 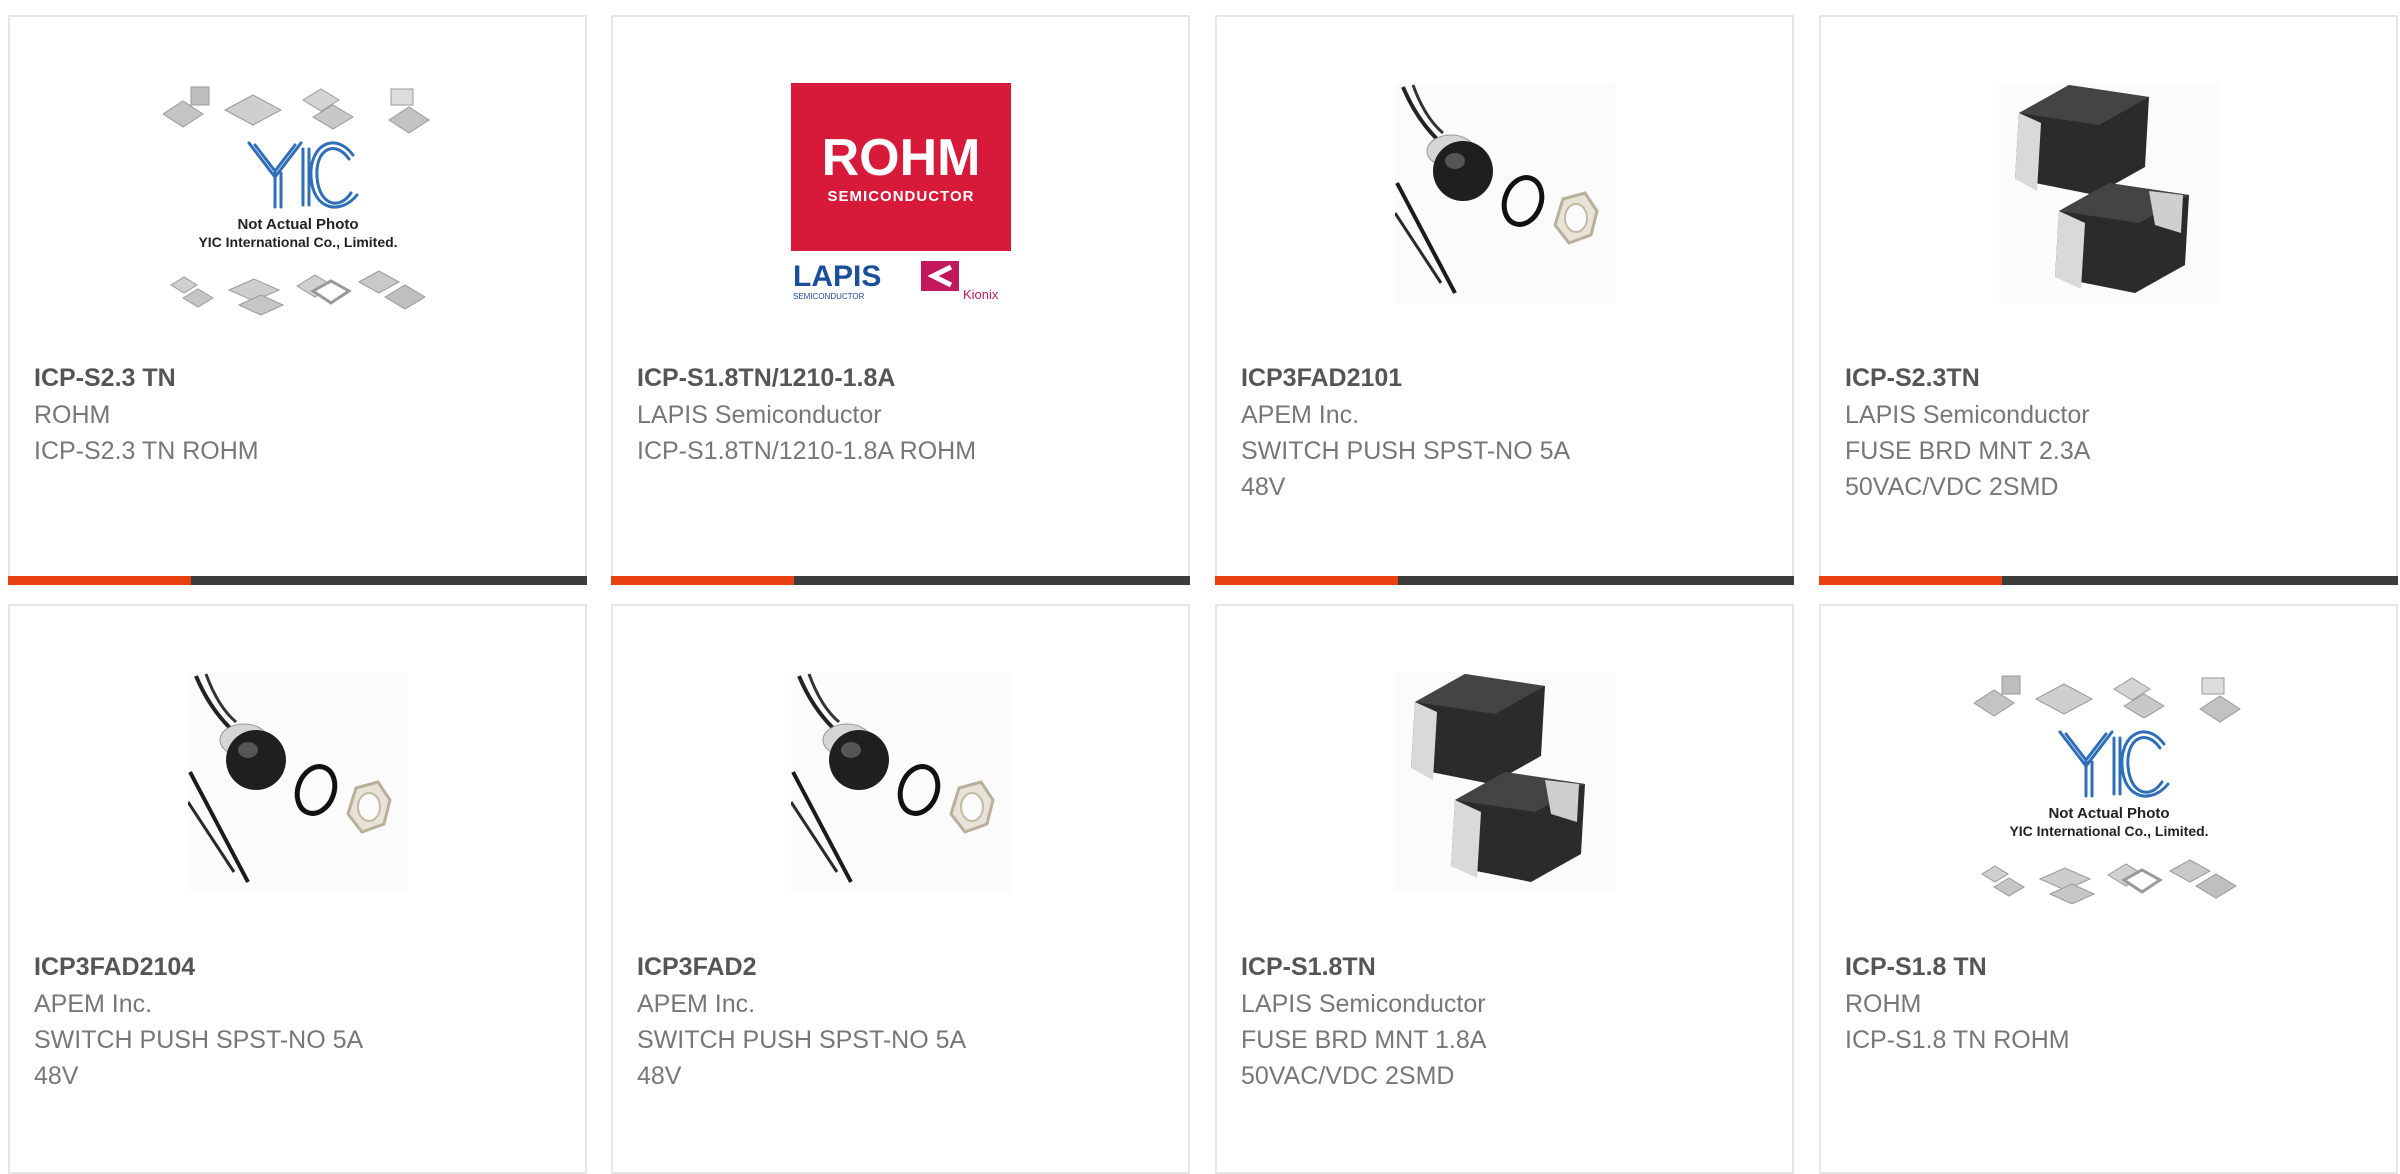 What do you see at coordinates (1506, 967) in the screenshot?
I see `part-number-link: ICP-S1.8TN` at bounding box center [1506, 967].